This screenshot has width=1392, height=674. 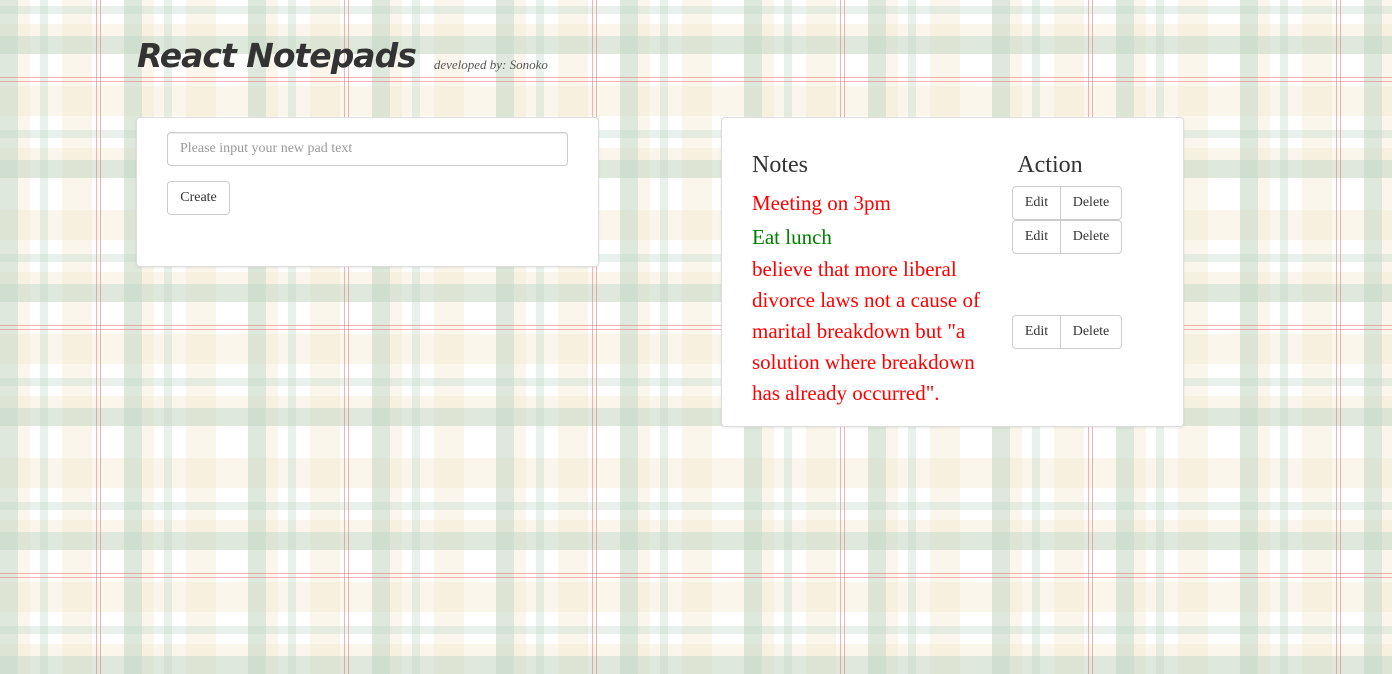 I want to click on app-title: React Notepads, so click(x=277, y=55).